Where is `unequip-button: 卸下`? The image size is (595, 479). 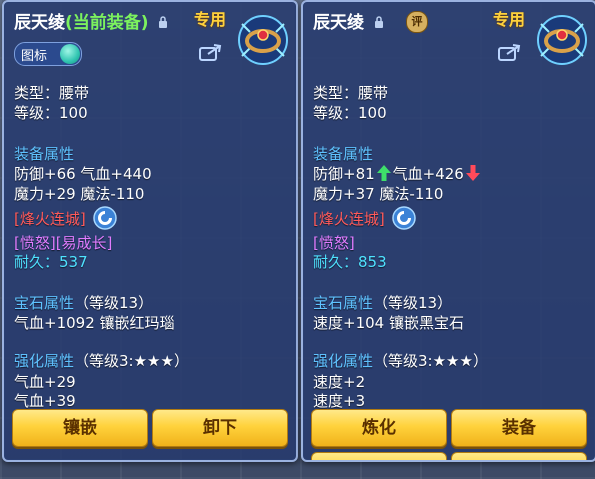
unequip-button: 卸下 is located at coordinates (220, 428).